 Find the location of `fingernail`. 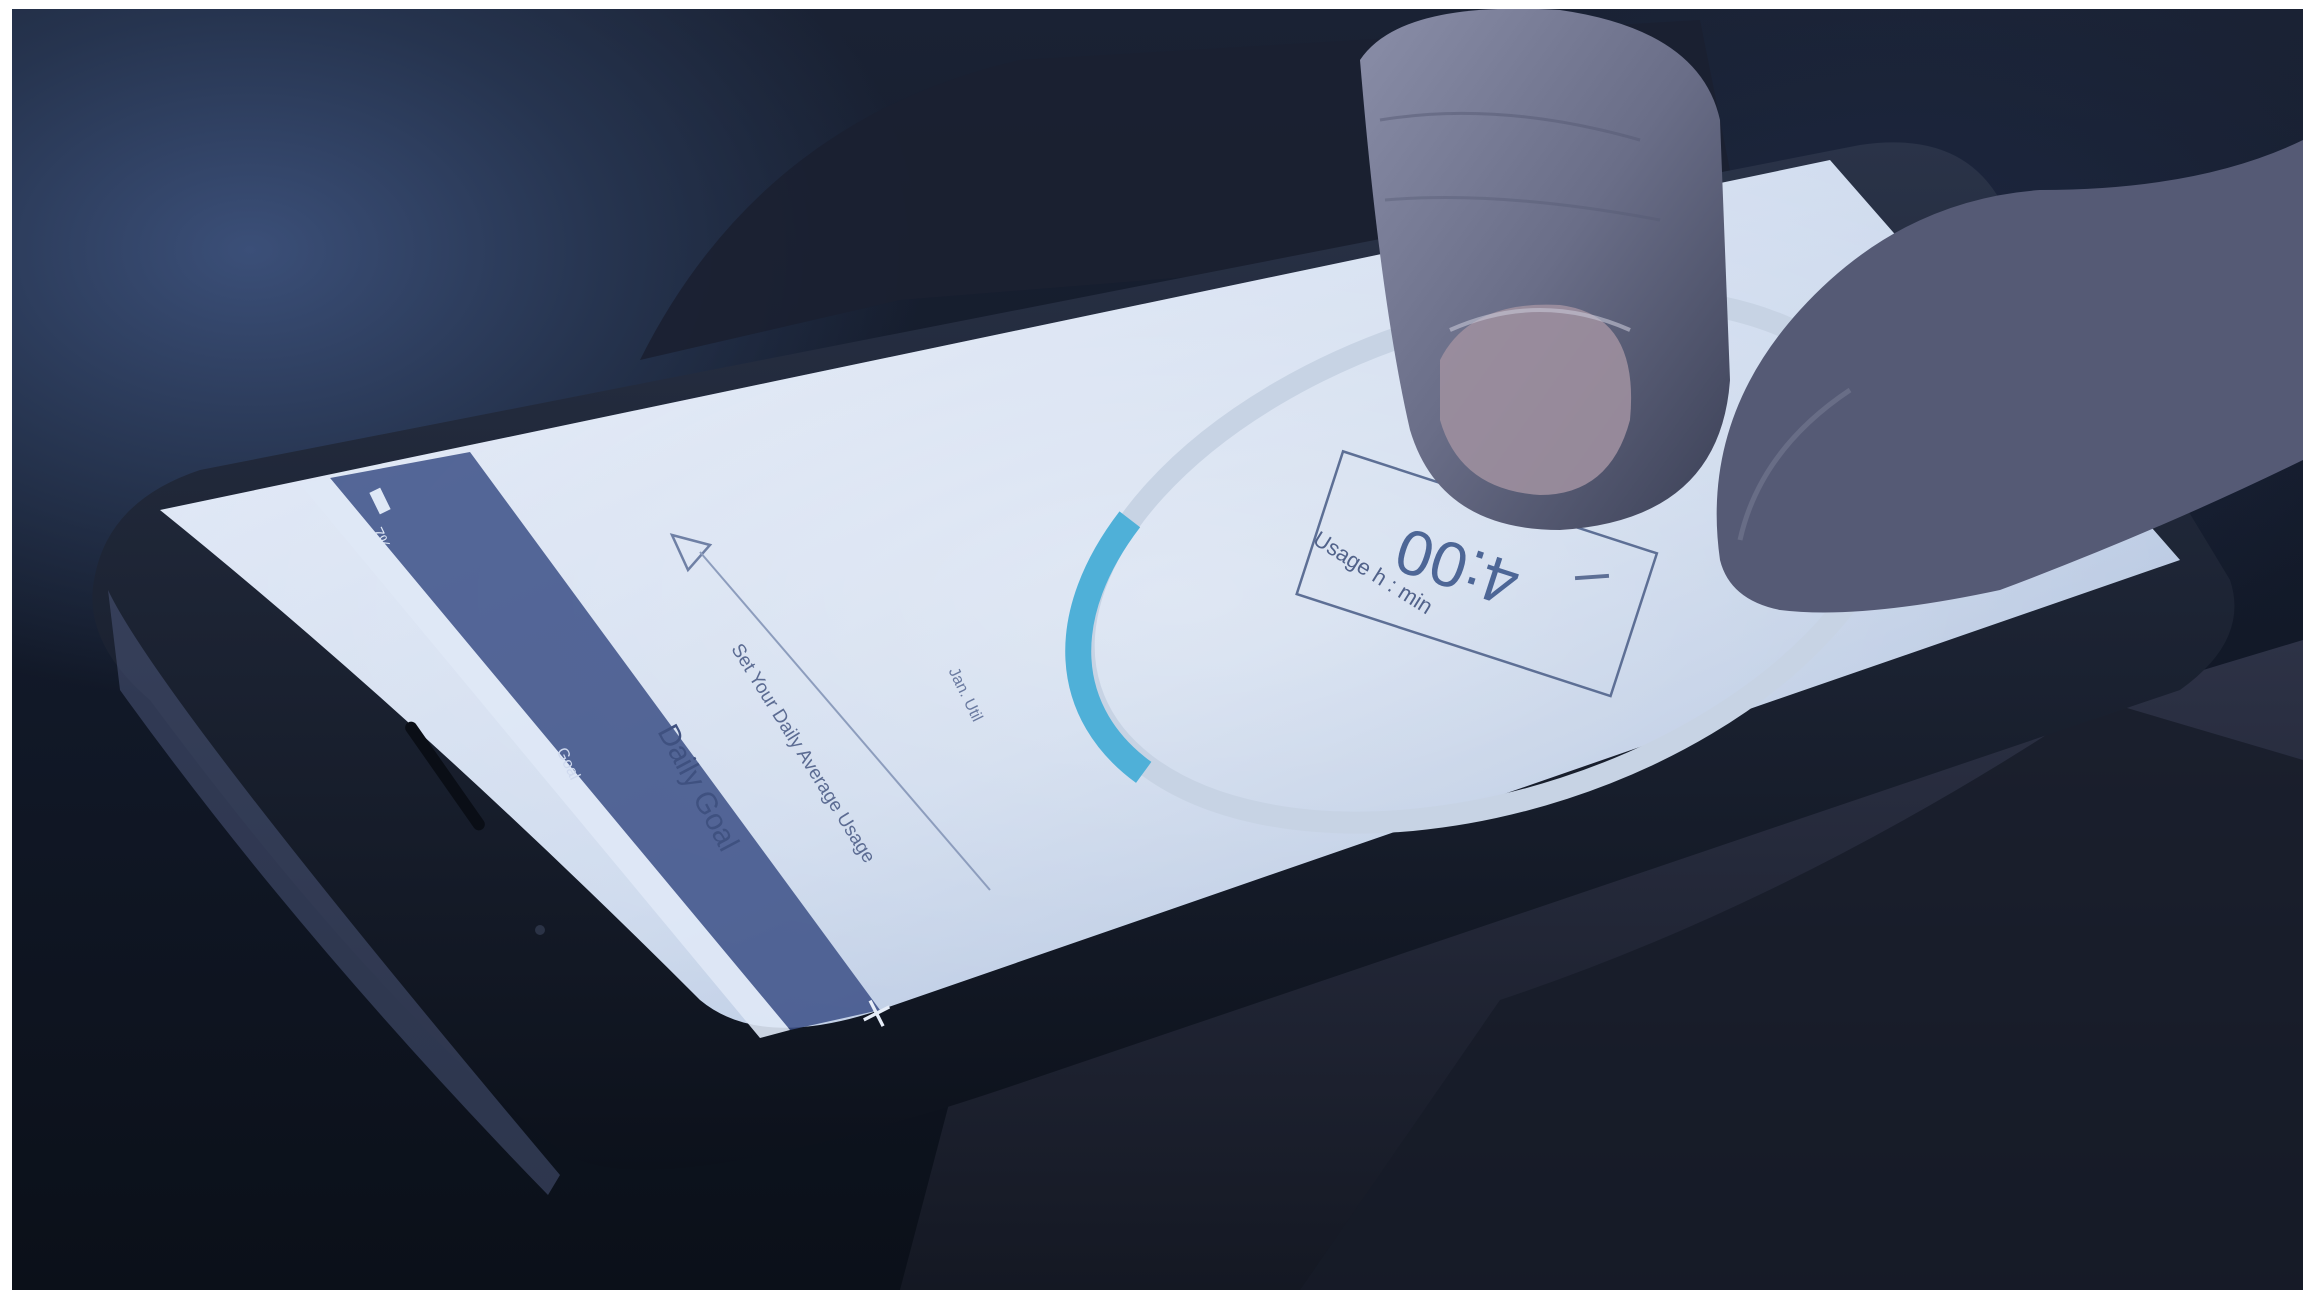

fingernail is located at coordinates (1536, 399).